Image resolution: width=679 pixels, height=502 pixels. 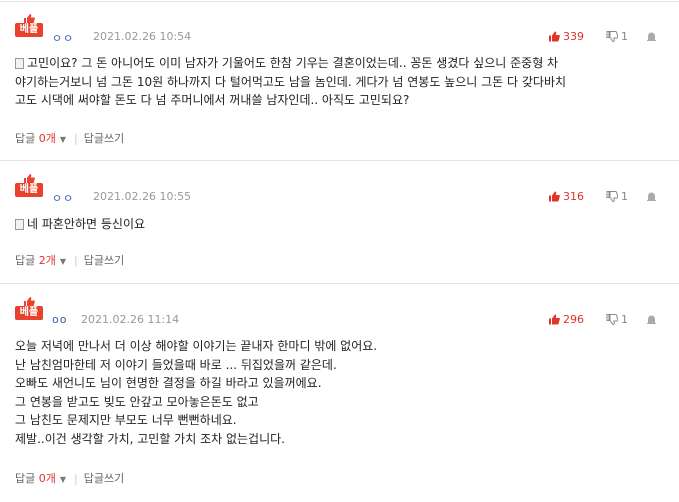 I want to click on comment-line: 그 연봉을 받고도 빚도 안갚고 모아놓은돈도 없고, so click(x=137, y=401).